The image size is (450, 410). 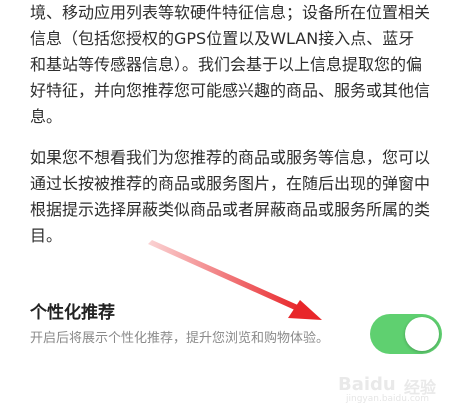 I want to click on watermark-logo: Baidu, so click(x=367, y=384).